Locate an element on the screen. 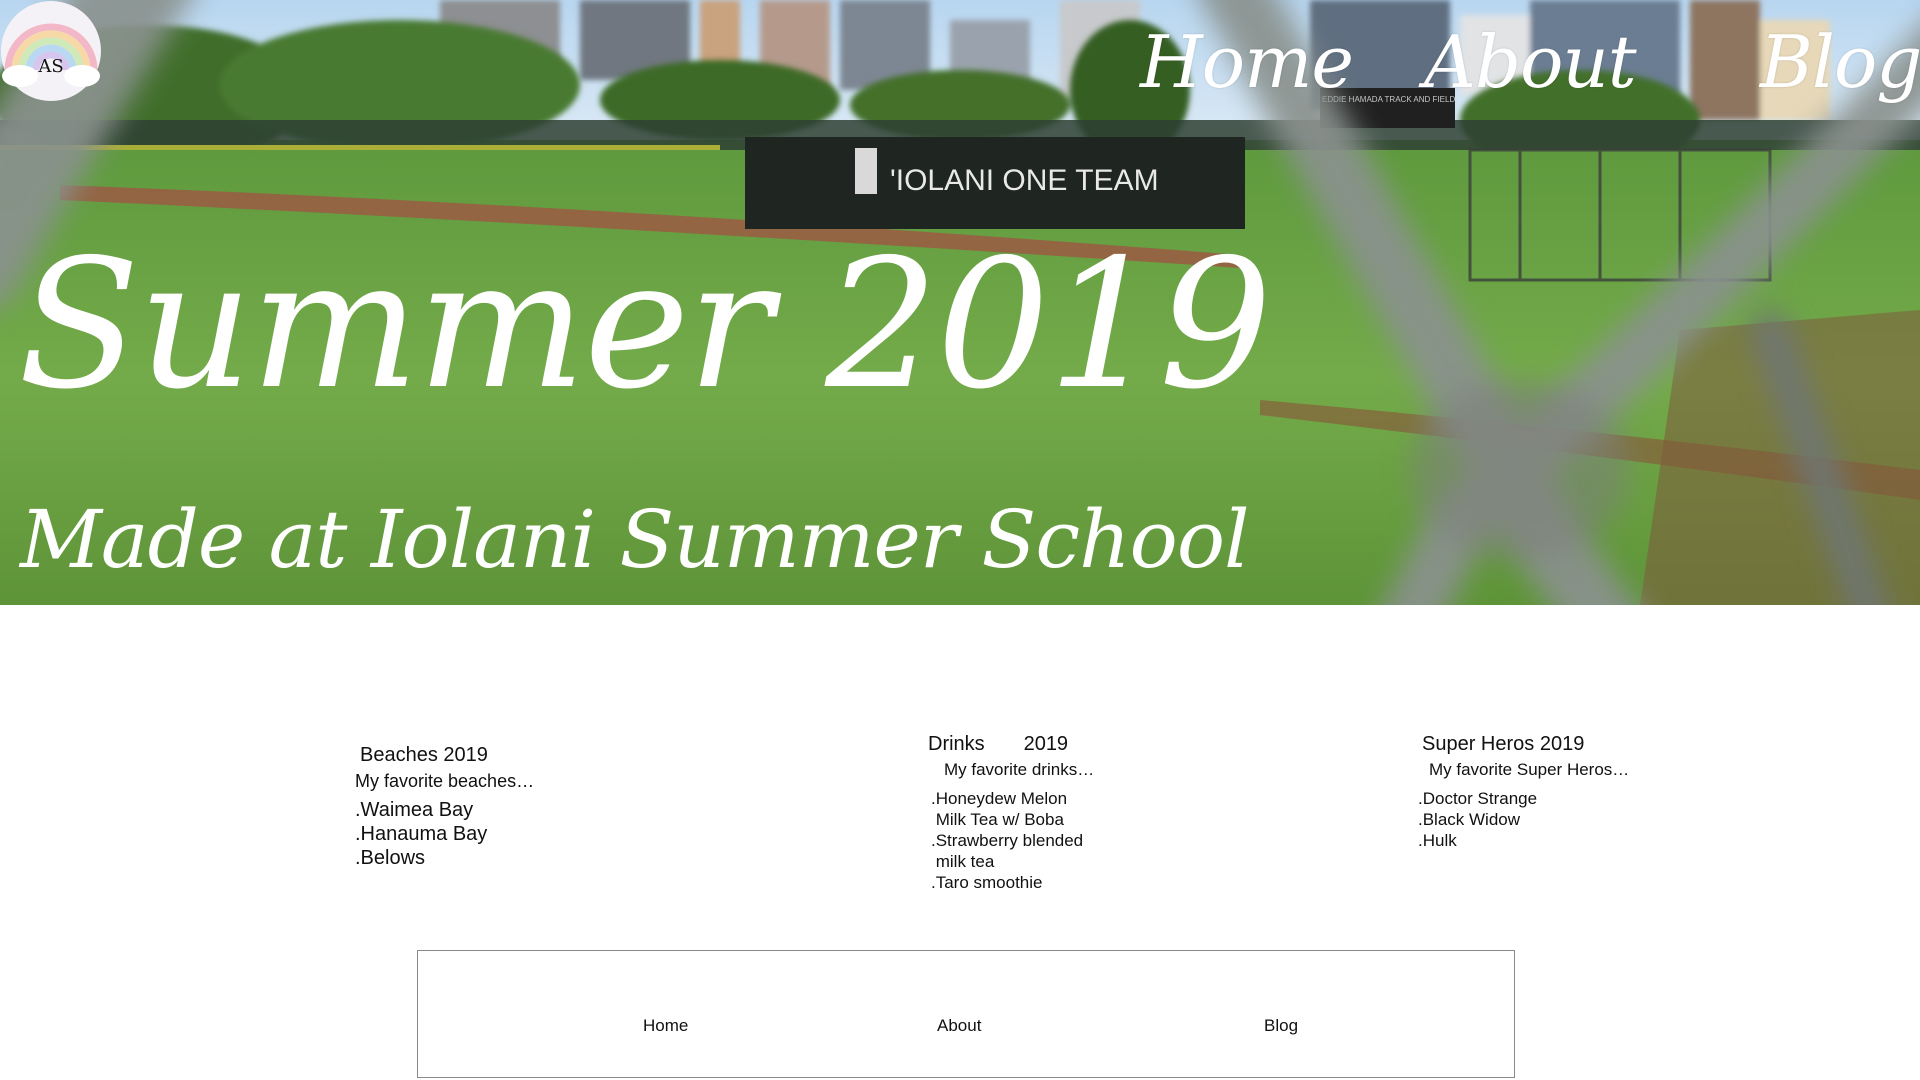  list-item: milk tea is located at coordinates (963, 861).